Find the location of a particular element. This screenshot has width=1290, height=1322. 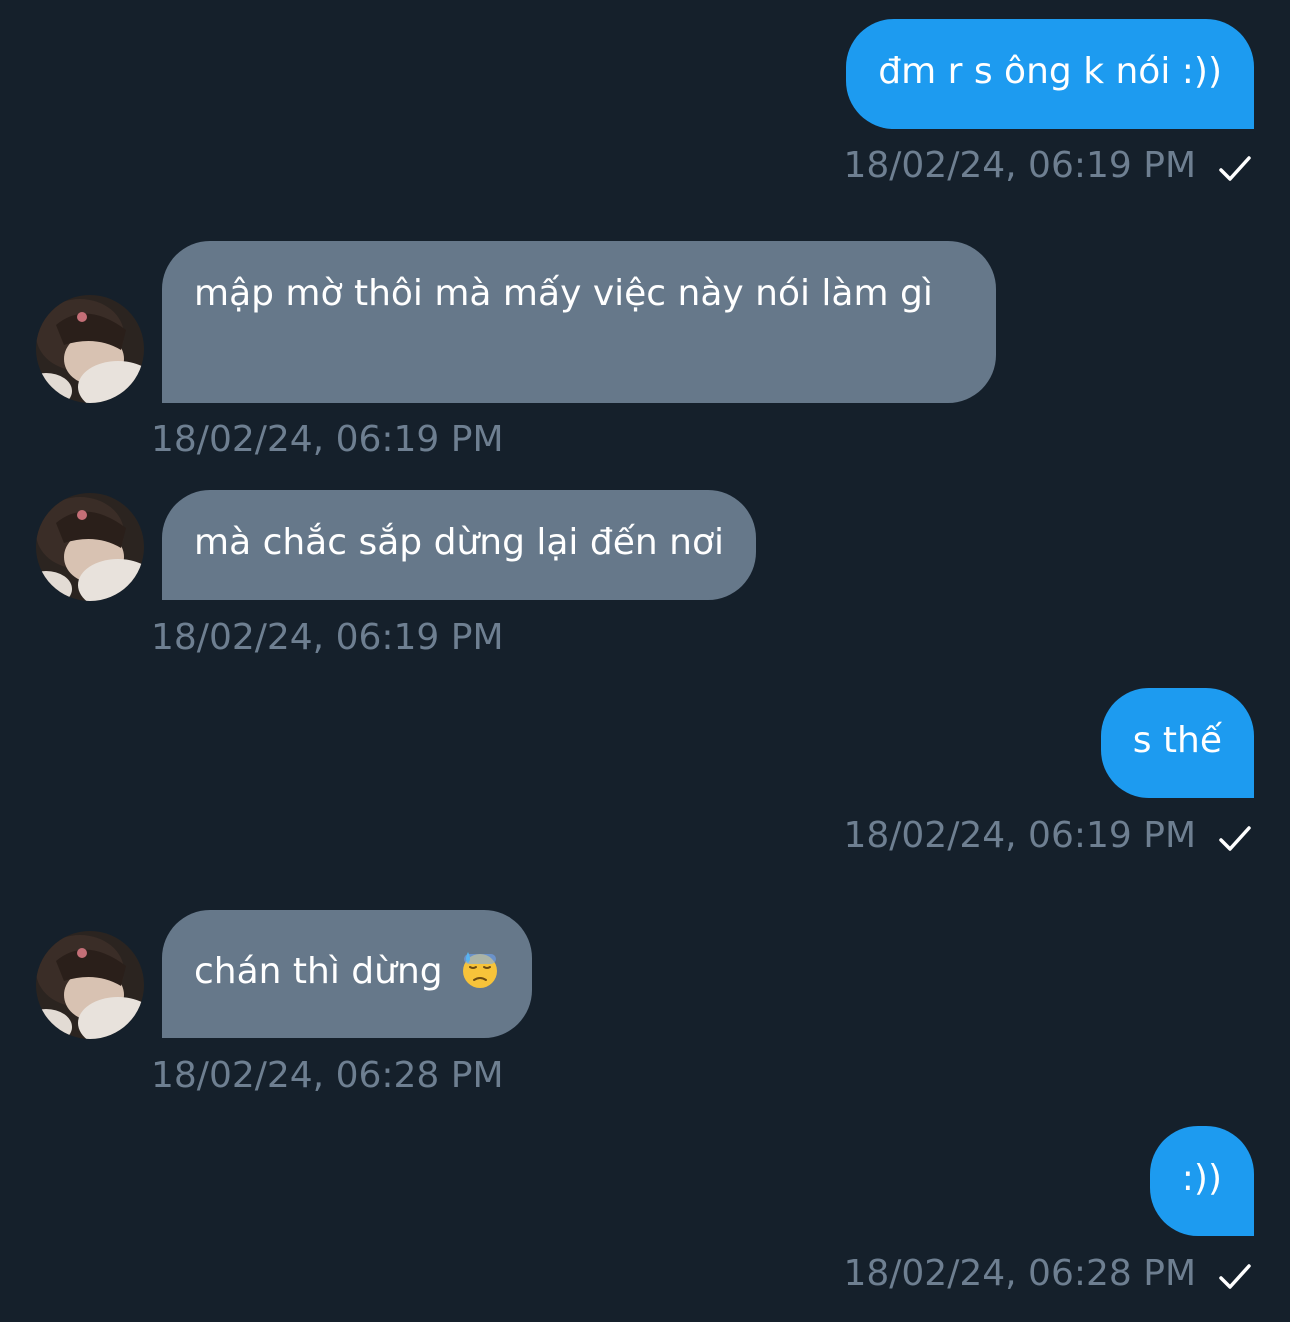

message-text: chán thì dừng is located at coordinates (318, 971).